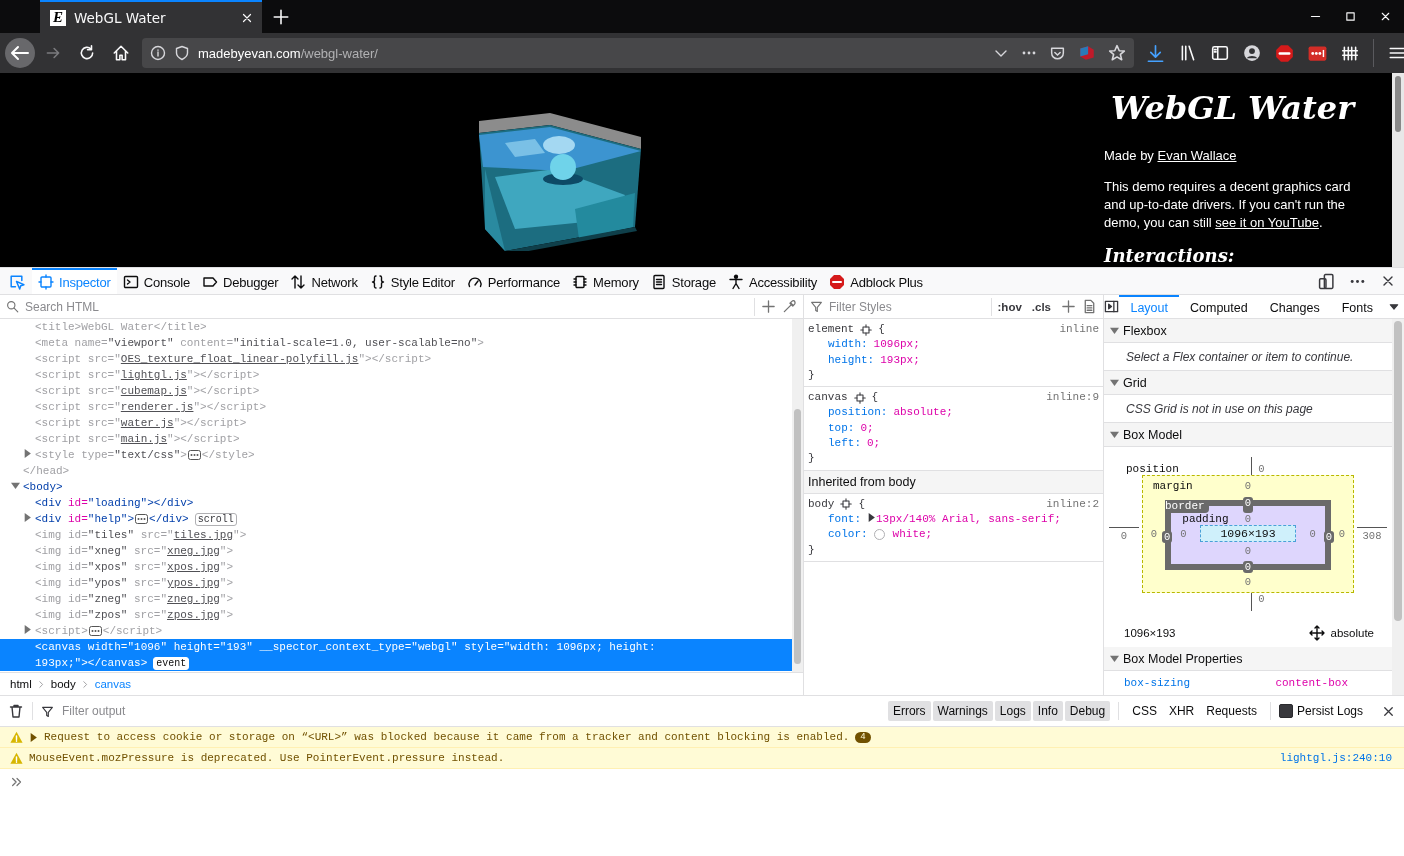  What do you see at coordinates (130, 282) in the screenshot?
I see `terminal-icon` at bounding box center [130, 282].